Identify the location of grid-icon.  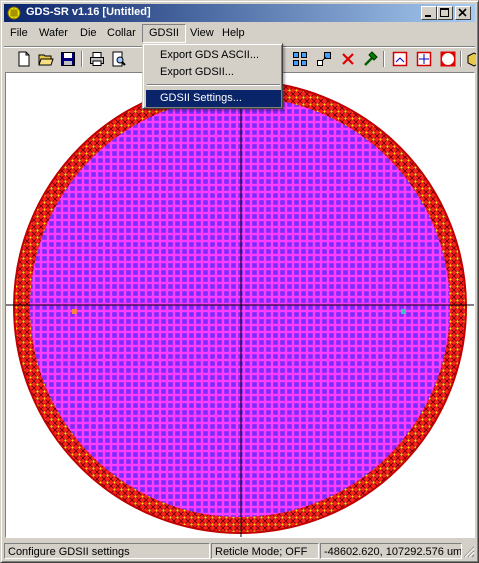
(300, 59).